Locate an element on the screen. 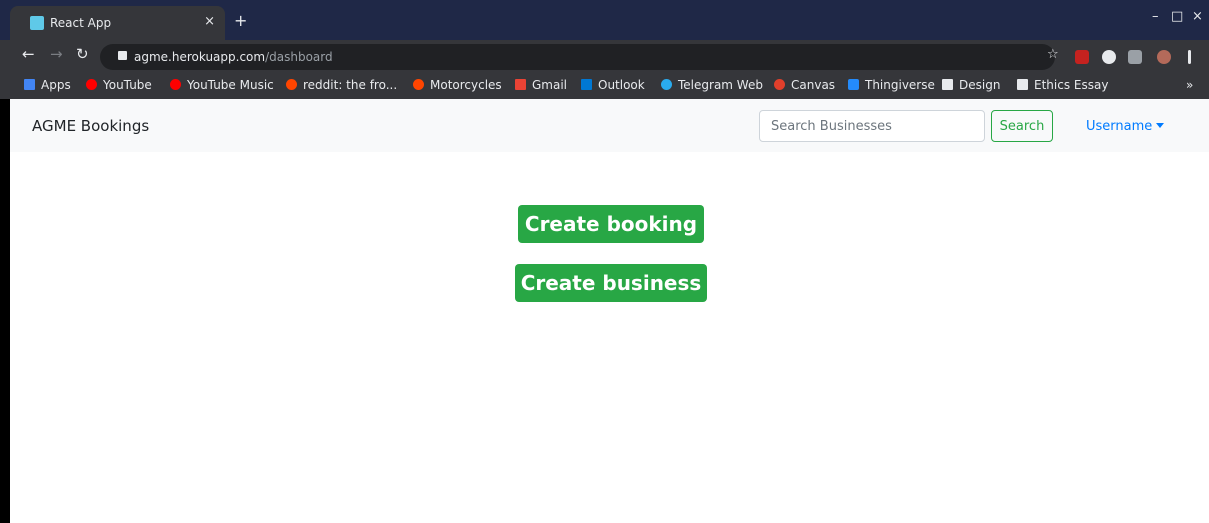 The width and height of the screenshot is (1209, 523). window-edge is located at coordinates (5, 311).